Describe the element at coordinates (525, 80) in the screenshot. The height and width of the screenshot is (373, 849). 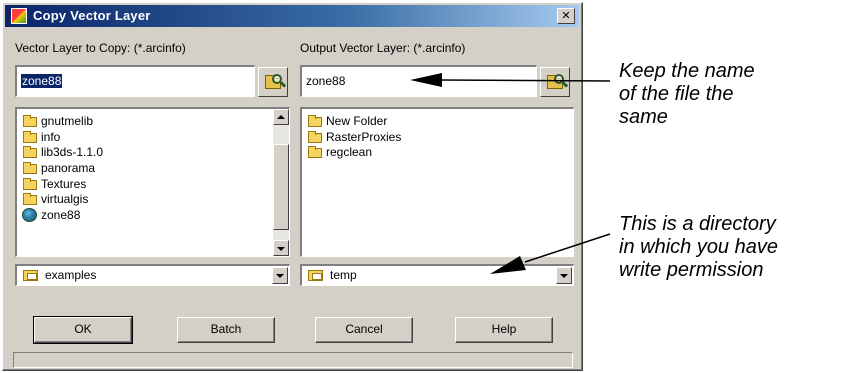
I see `name-arrow-line` at that location.